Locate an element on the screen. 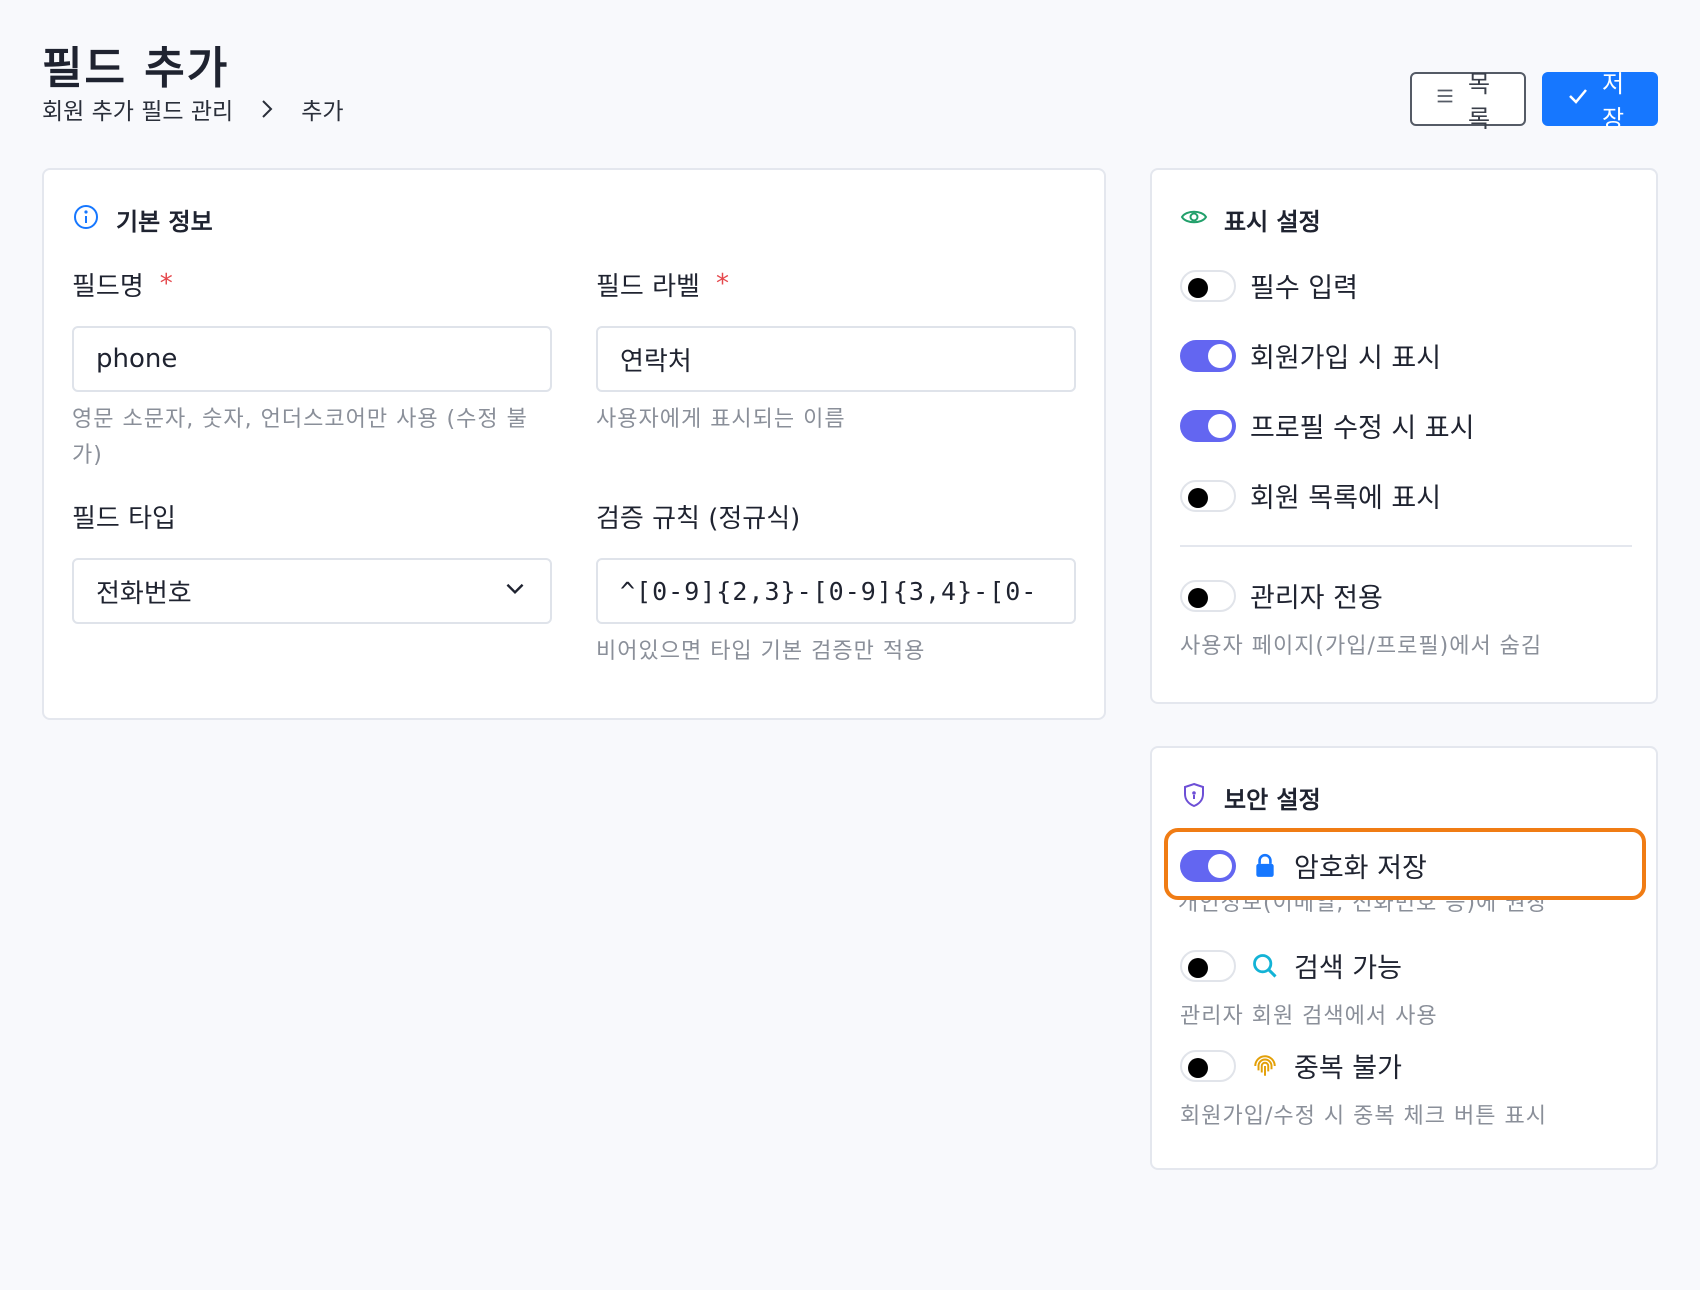 This screenshot has height=1290, width=1700. search-icon is located at coordinates (1265, 966).